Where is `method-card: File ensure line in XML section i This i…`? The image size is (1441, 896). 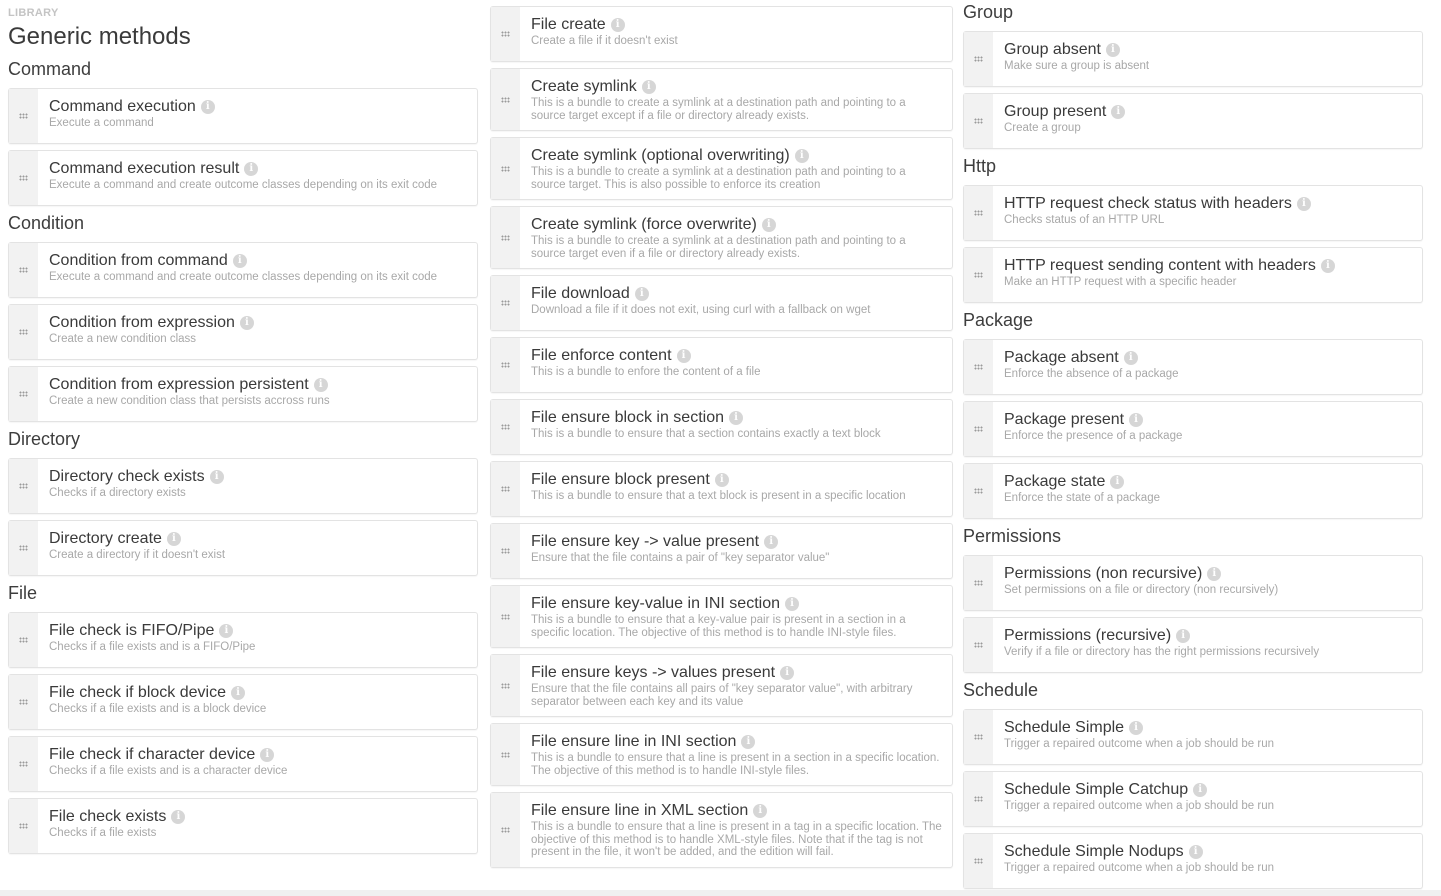 method-card: File ensure line in XML section i This i… is located at coordinates (721, 830).